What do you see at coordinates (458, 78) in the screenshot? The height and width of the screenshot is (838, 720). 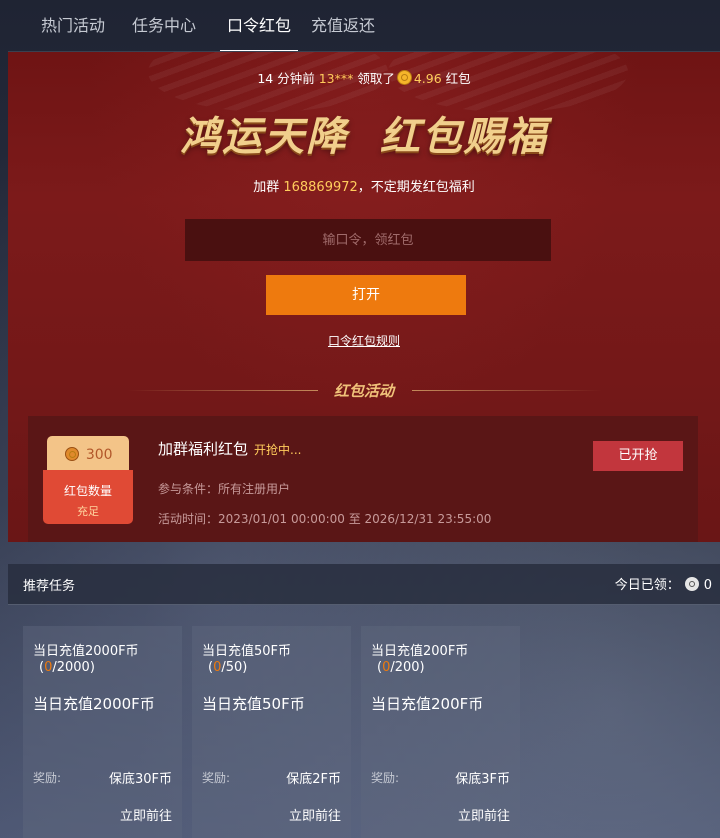 I see `notice-suffix: 红包` at bounding box center [458, 78].